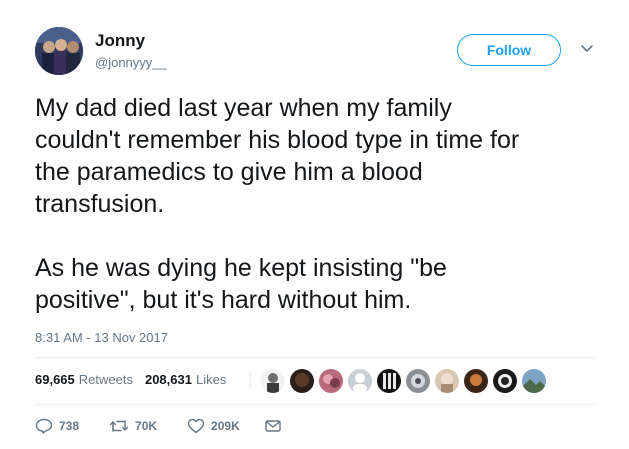 This screenshot has height=449, width=629. What do you see at coordinates (106, 379) in the screenshot?
I see `retweets-label: Retweets` at bounding box center [106, 379].